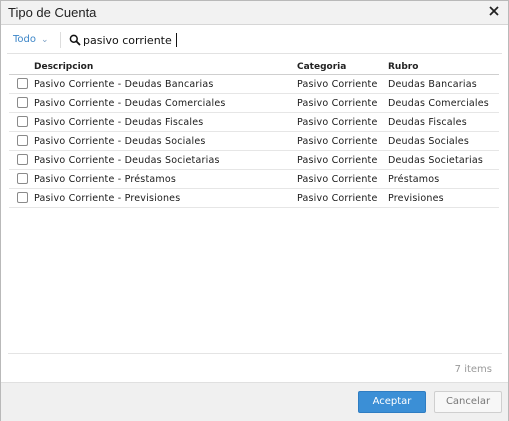 This screenshot has width=509, height=421. Describe the element at coordinates (45, 40) in the screenshot. I see `chevron-down-icon: ⌄` at that location.